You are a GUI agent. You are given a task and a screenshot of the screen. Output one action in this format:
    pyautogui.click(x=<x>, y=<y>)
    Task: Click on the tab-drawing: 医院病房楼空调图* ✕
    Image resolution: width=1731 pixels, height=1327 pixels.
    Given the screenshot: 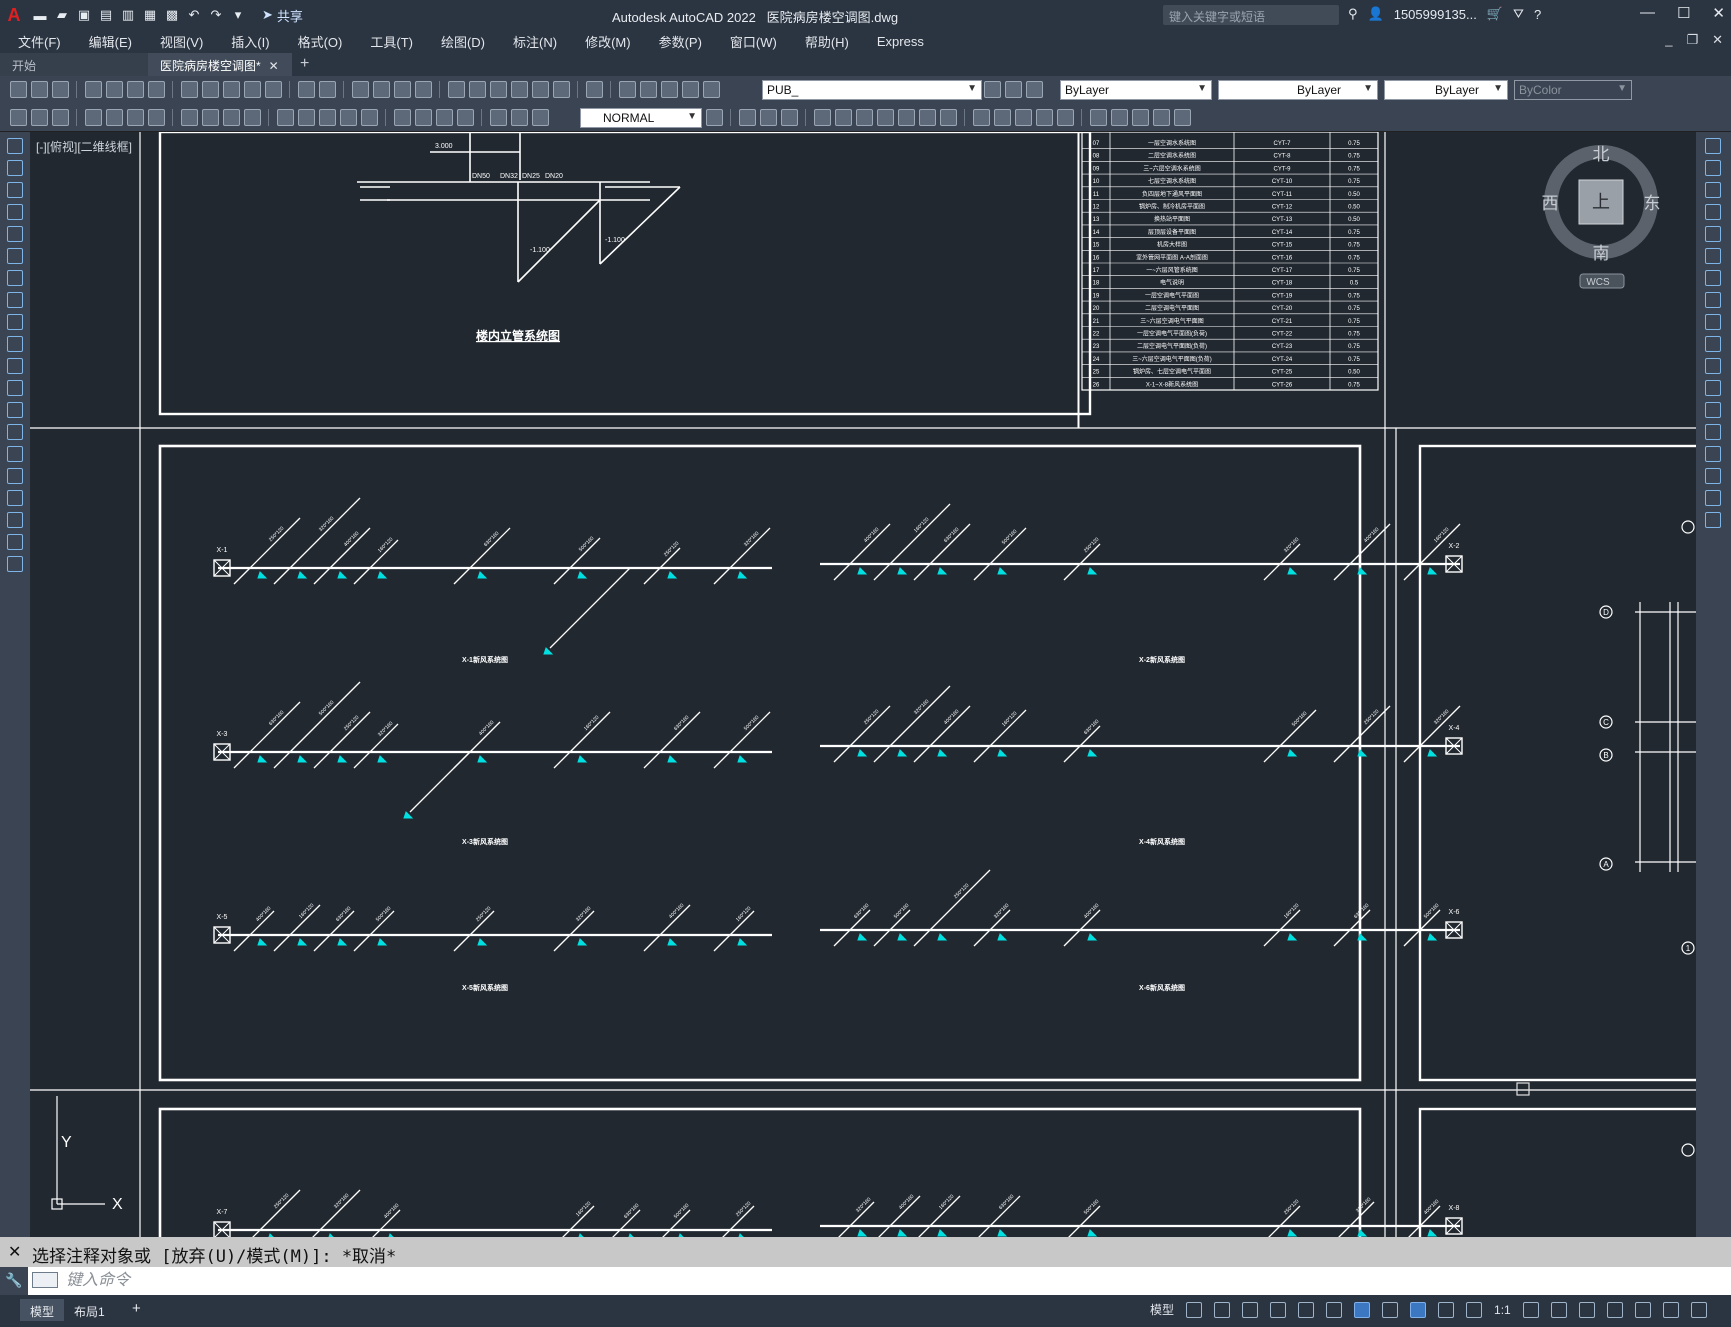 What is the action you would take?
    pyautogui.click(x=220, y=64)
    